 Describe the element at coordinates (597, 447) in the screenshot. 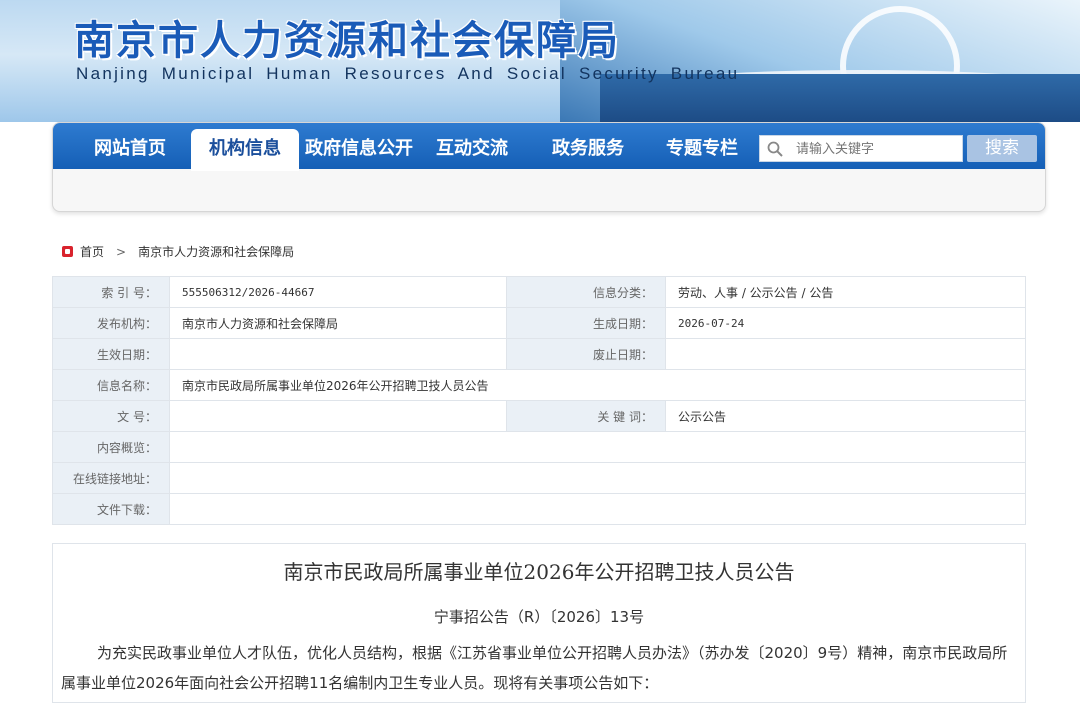

I see `overview-value` at that location.